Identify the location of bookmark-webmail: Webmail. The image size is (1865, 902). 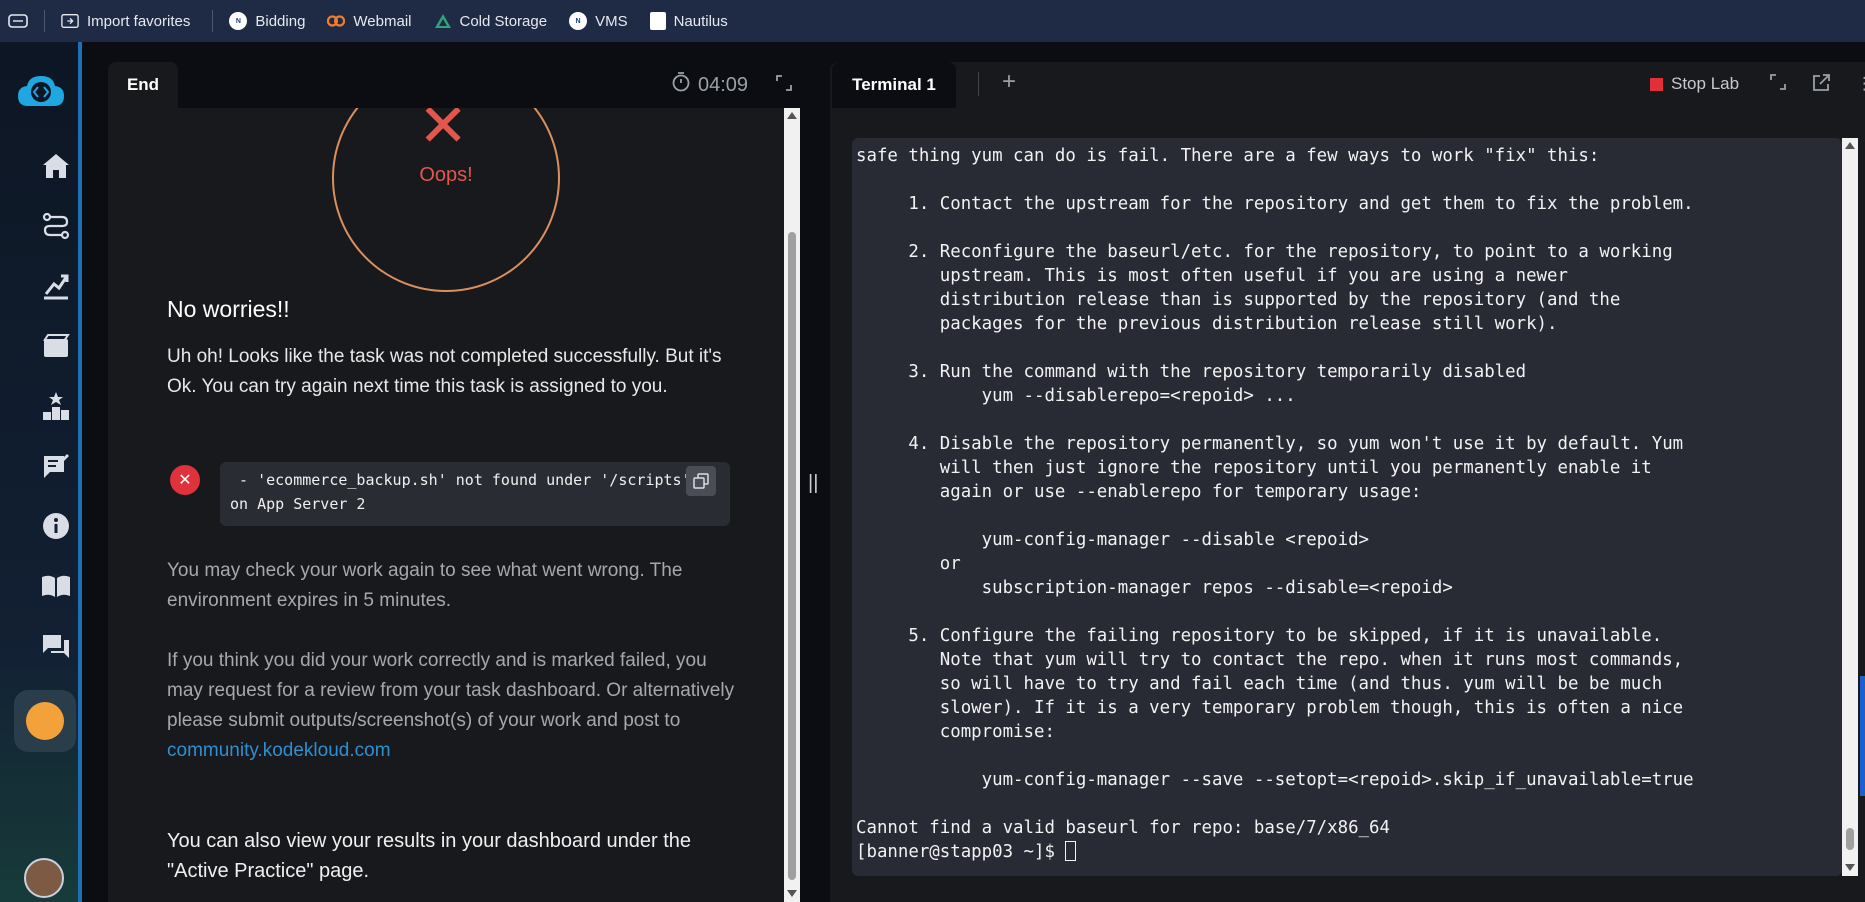
(369, 21).